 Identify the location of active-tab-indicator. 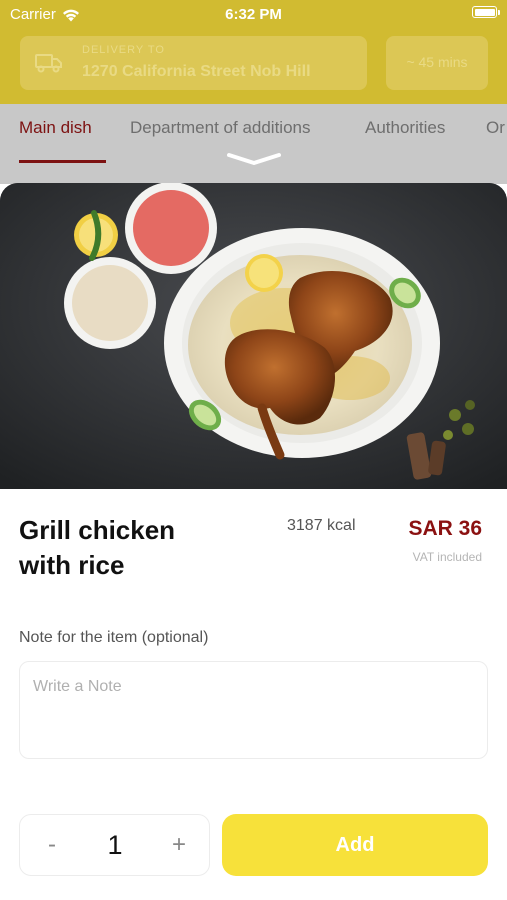
(62, 161).